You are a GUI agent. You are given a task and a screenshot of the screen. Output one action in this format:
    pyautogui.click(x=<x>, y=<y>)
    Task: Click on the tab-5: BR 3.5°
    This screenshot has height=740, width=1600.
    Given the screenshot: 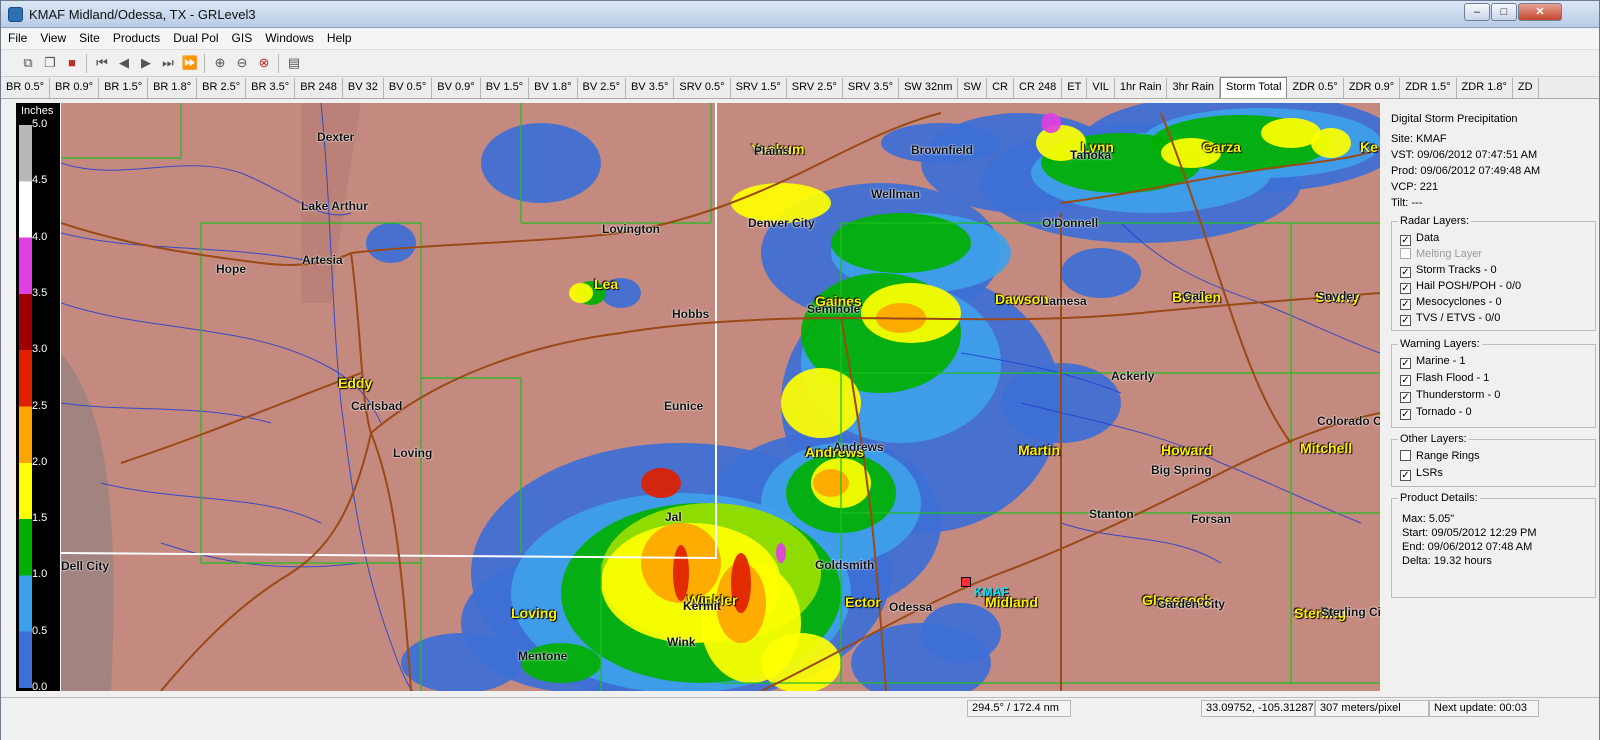 What is the action you would take?
    pyautogui.click(x=271, y=88)
    